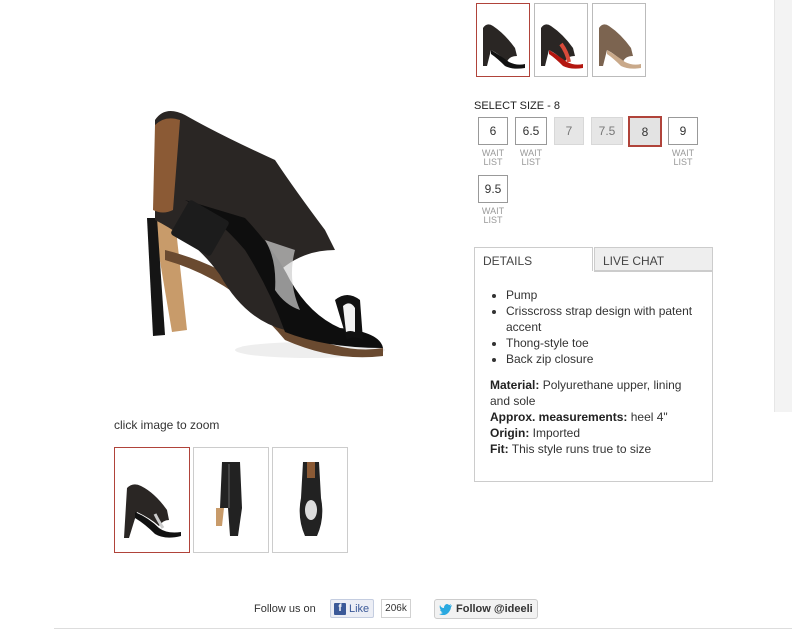  I want to click on facebook-like-count: 206k, so click(396, 608).